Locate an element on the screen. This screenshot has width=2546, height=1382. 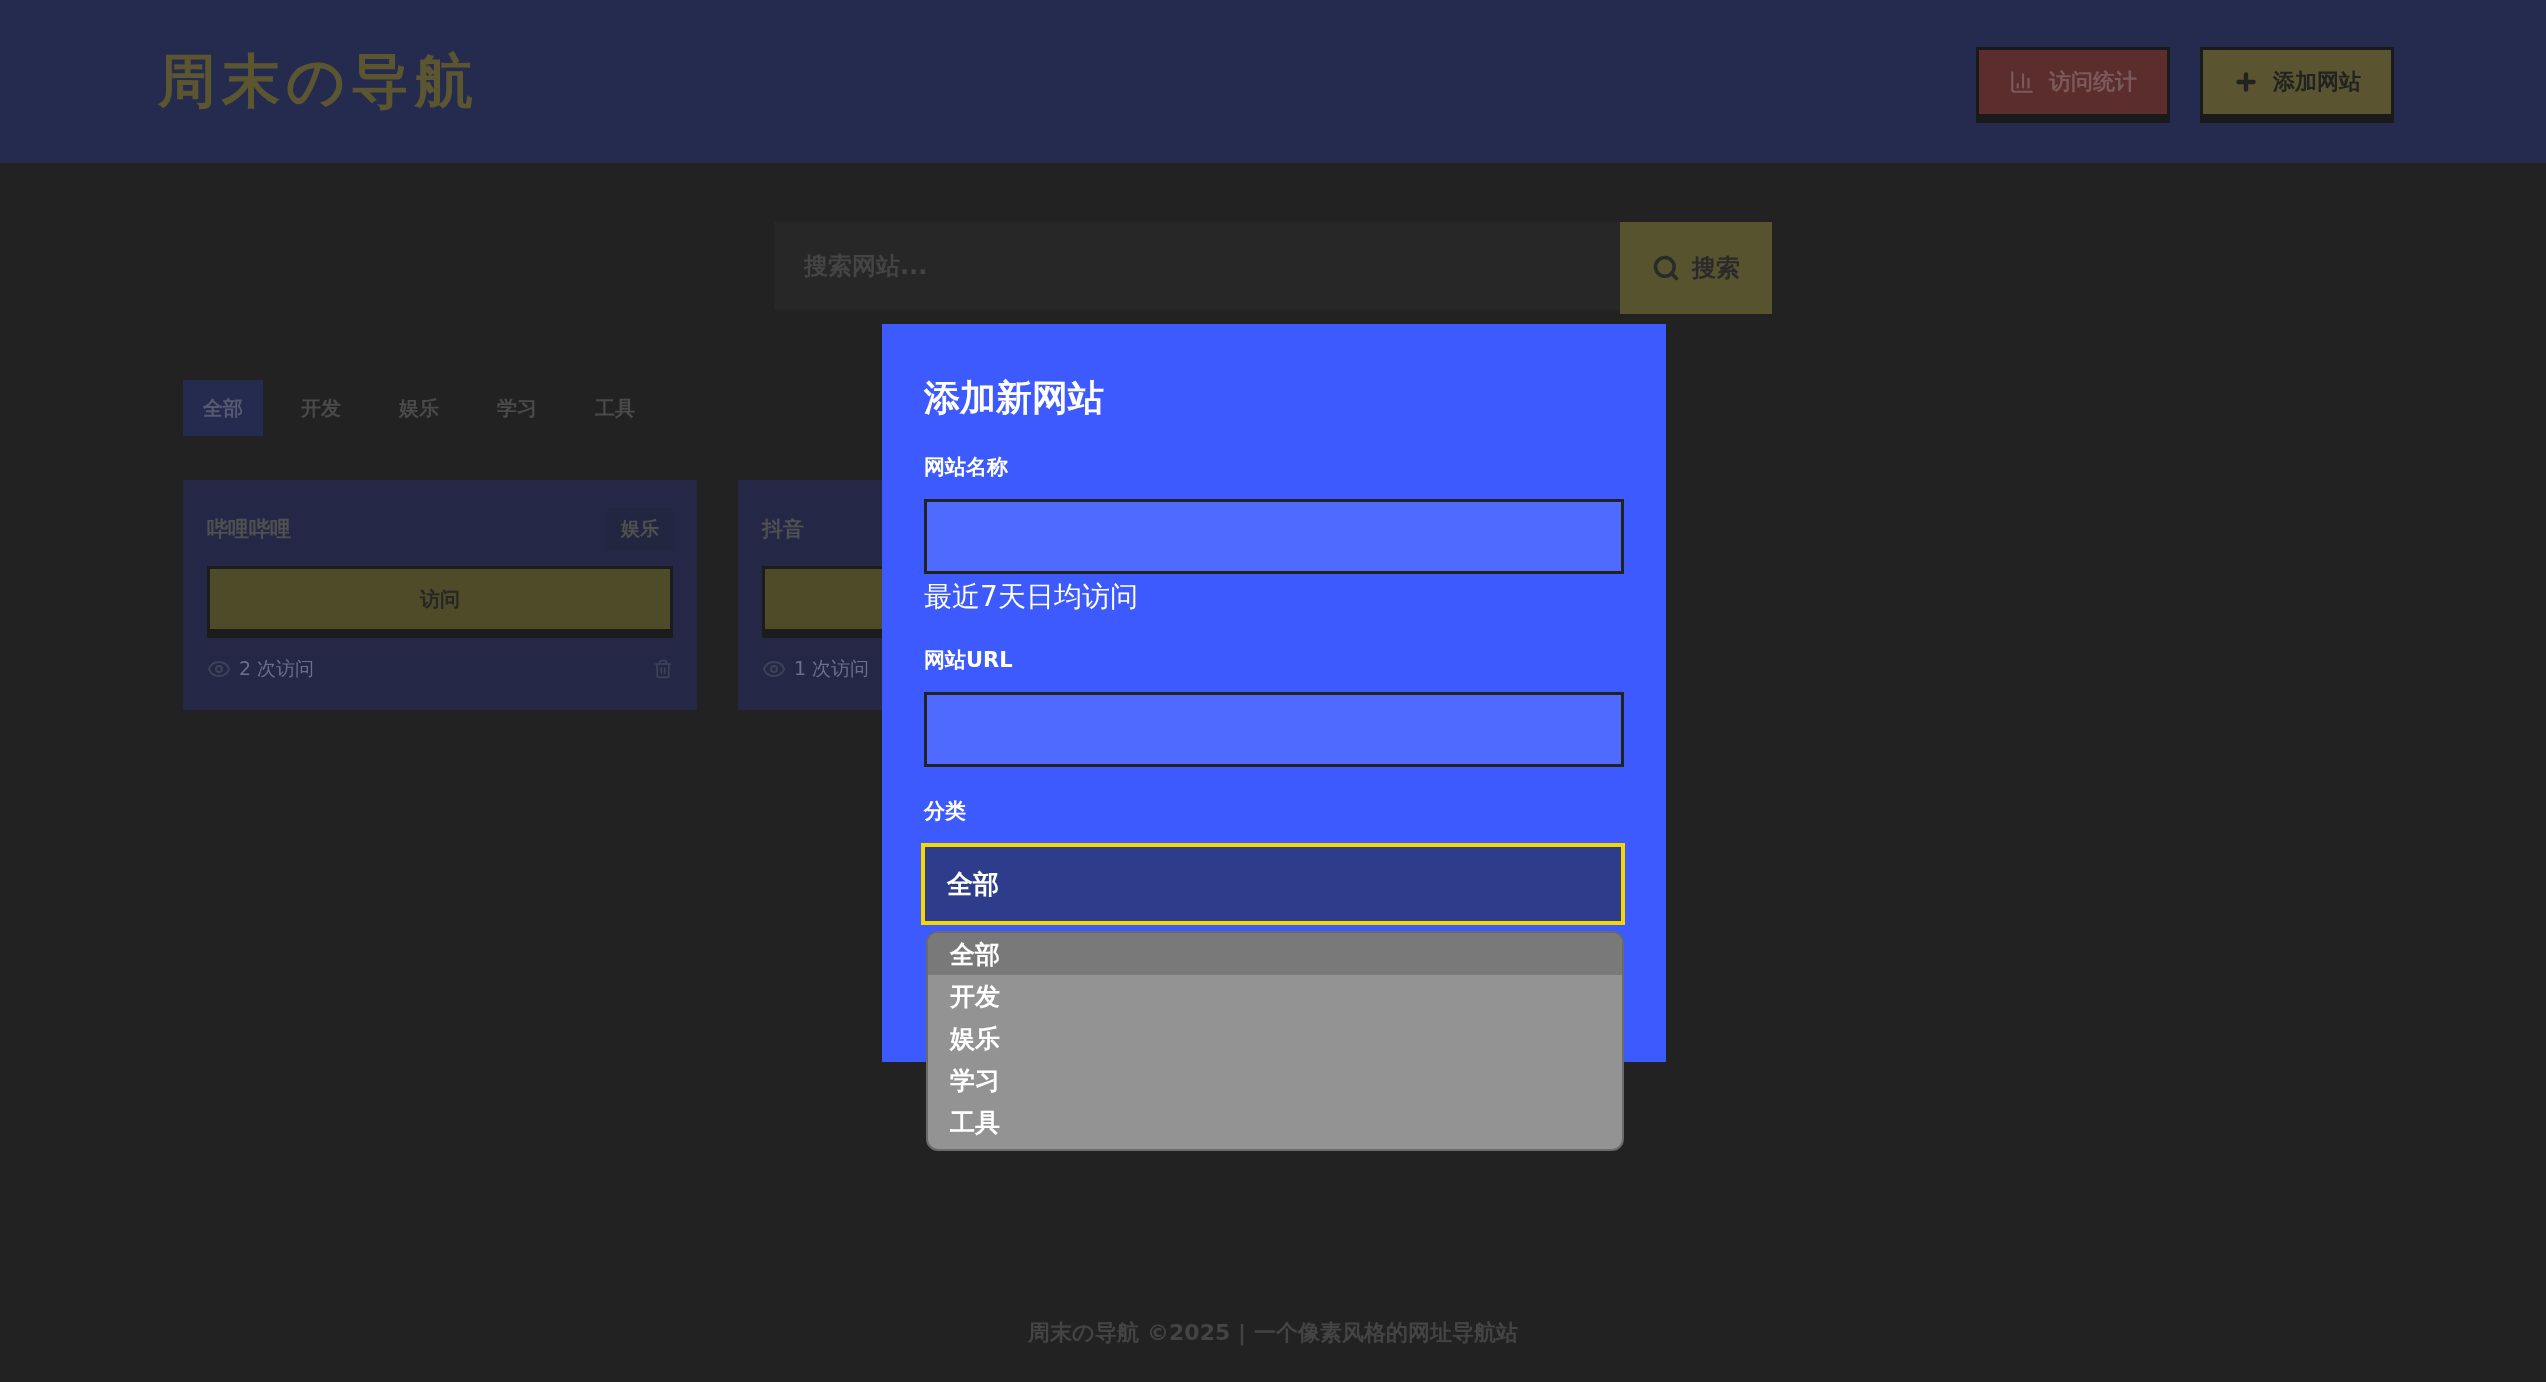
dropdown-option: 娱乐 is located at coordinates (1275, 1038).